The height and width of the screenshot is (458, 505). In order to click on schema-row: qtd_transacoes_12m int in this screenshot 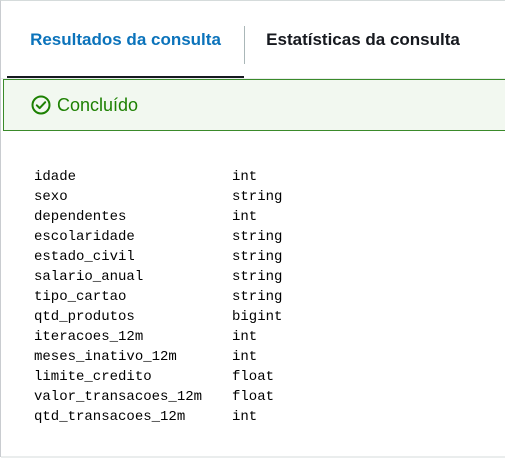, I will do `click(158, 417)`.